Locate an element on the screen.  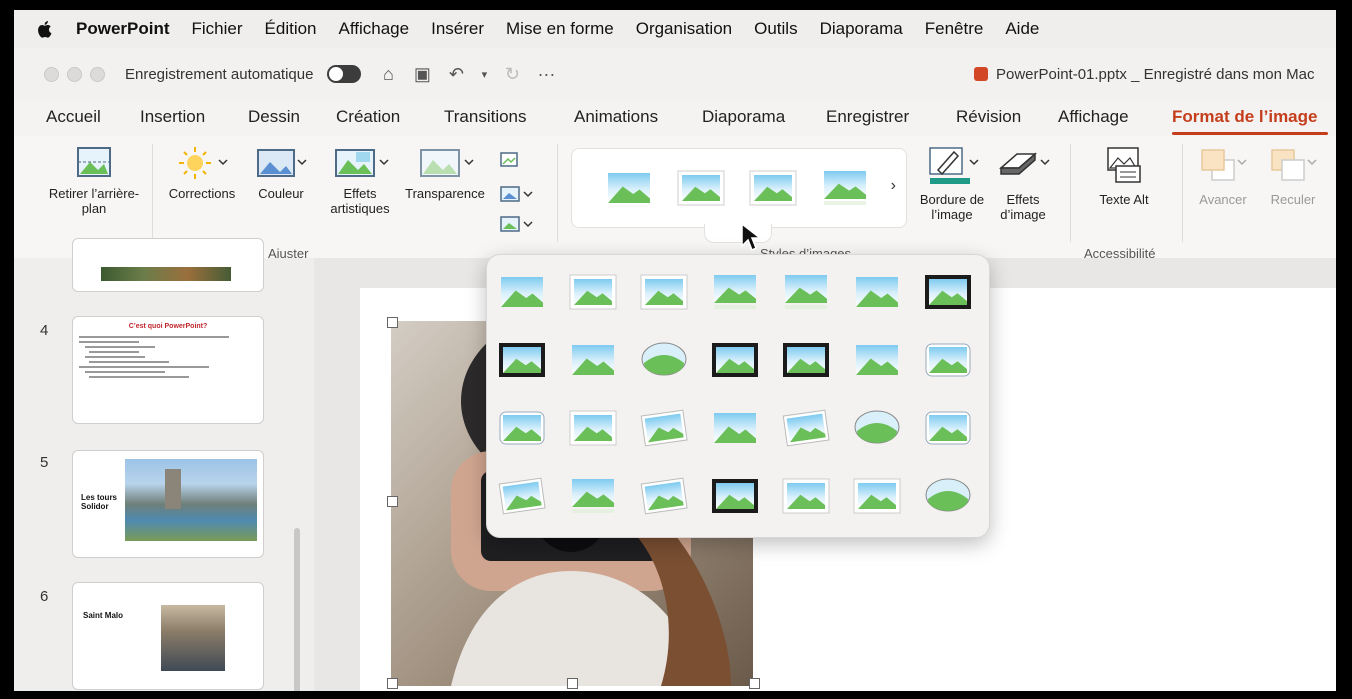
resize-handle-bottom-right is located at coordinates (754, 683).